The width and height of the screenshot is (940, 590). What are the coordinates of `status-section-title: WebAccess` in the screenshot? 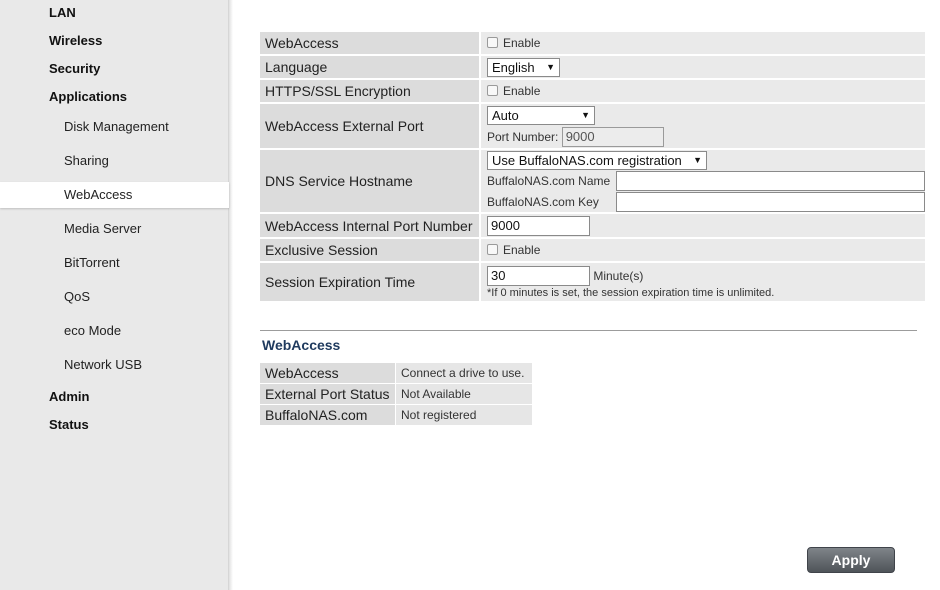 It's located at (301, 345).